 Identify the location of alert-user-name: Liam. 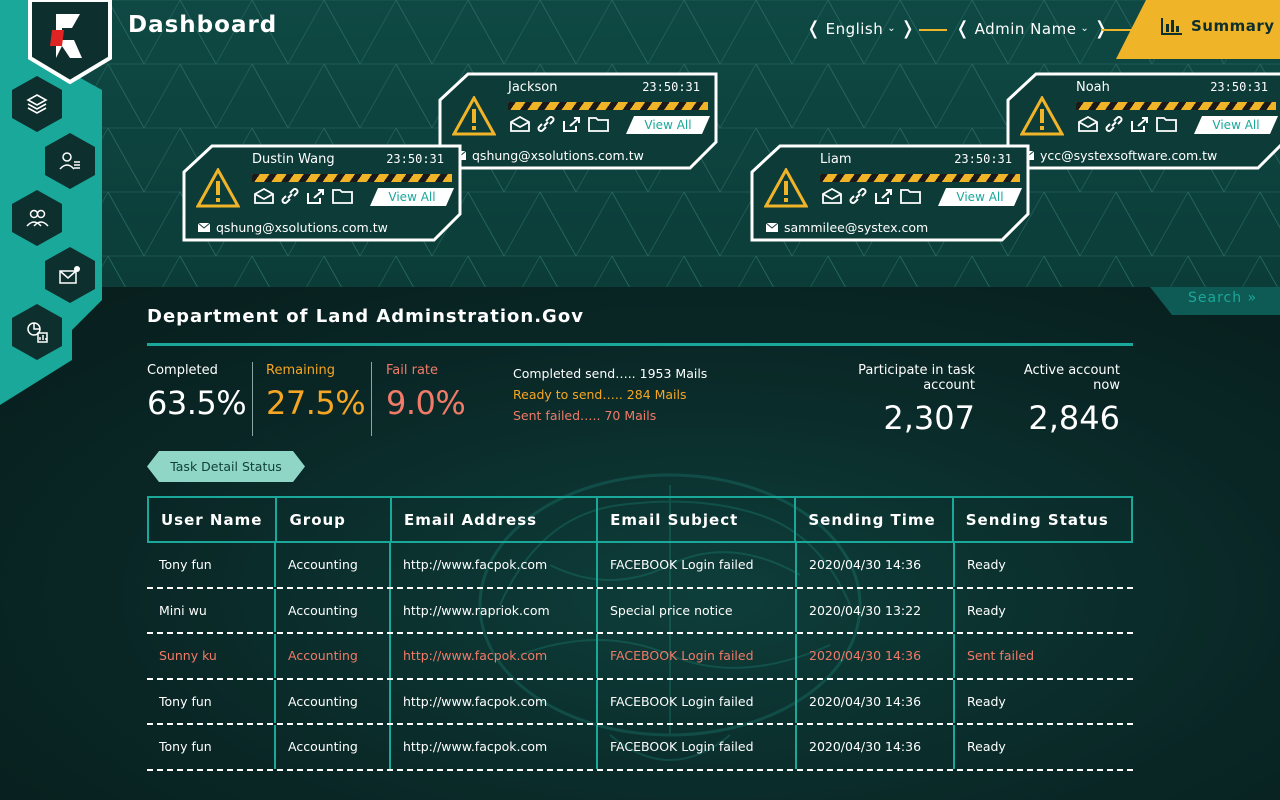
(836, 159).